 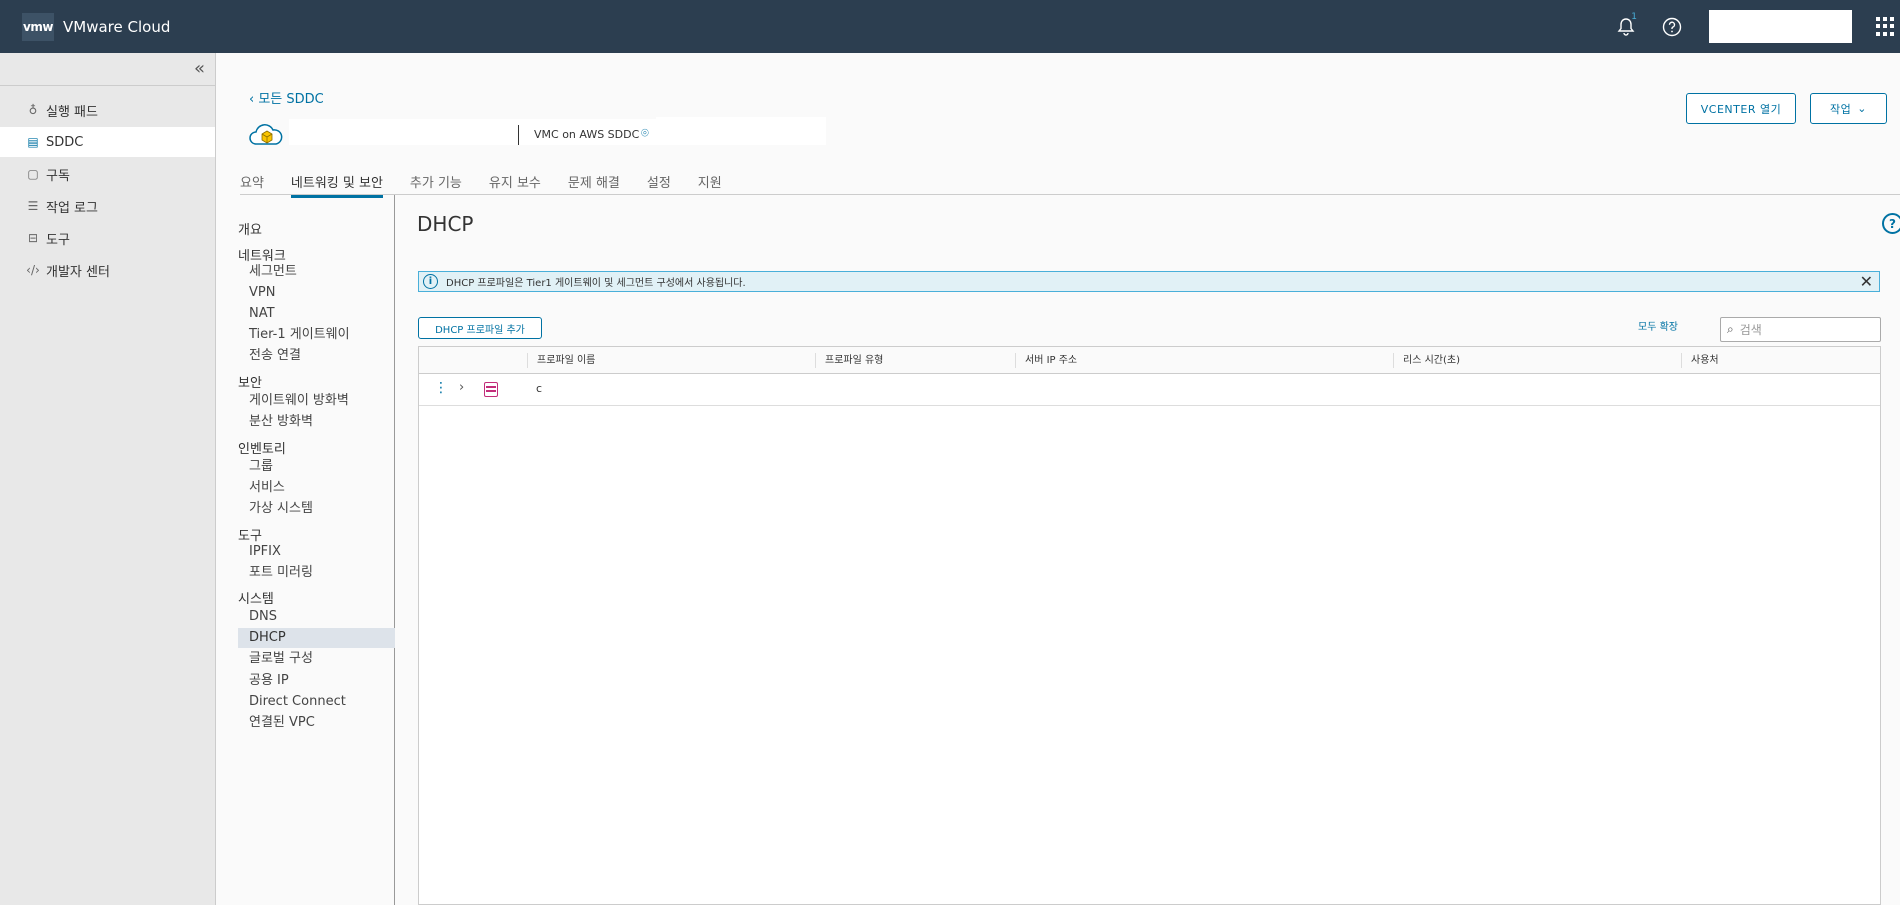 I want to click on sidebar-item-activity-log: ☰ 작업 로그, so click(x=107, y=206).